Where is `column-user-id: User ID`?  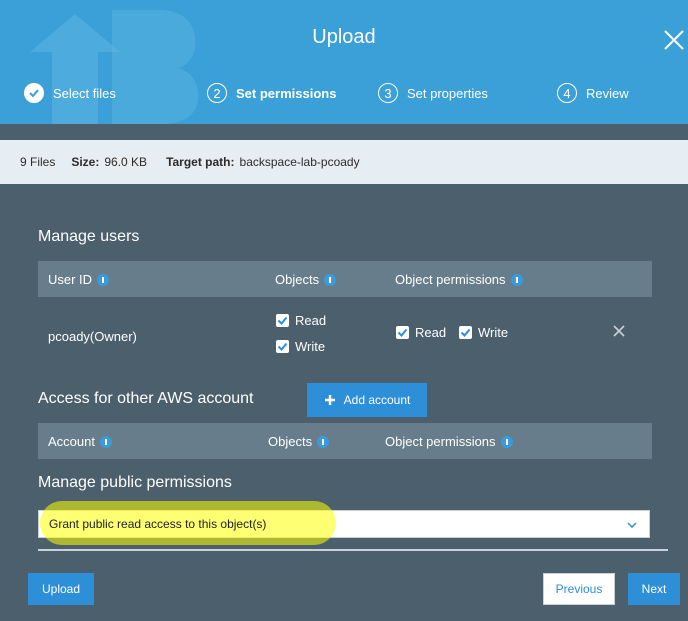 column-user-id: User ID is located at coordinates (79, 279).